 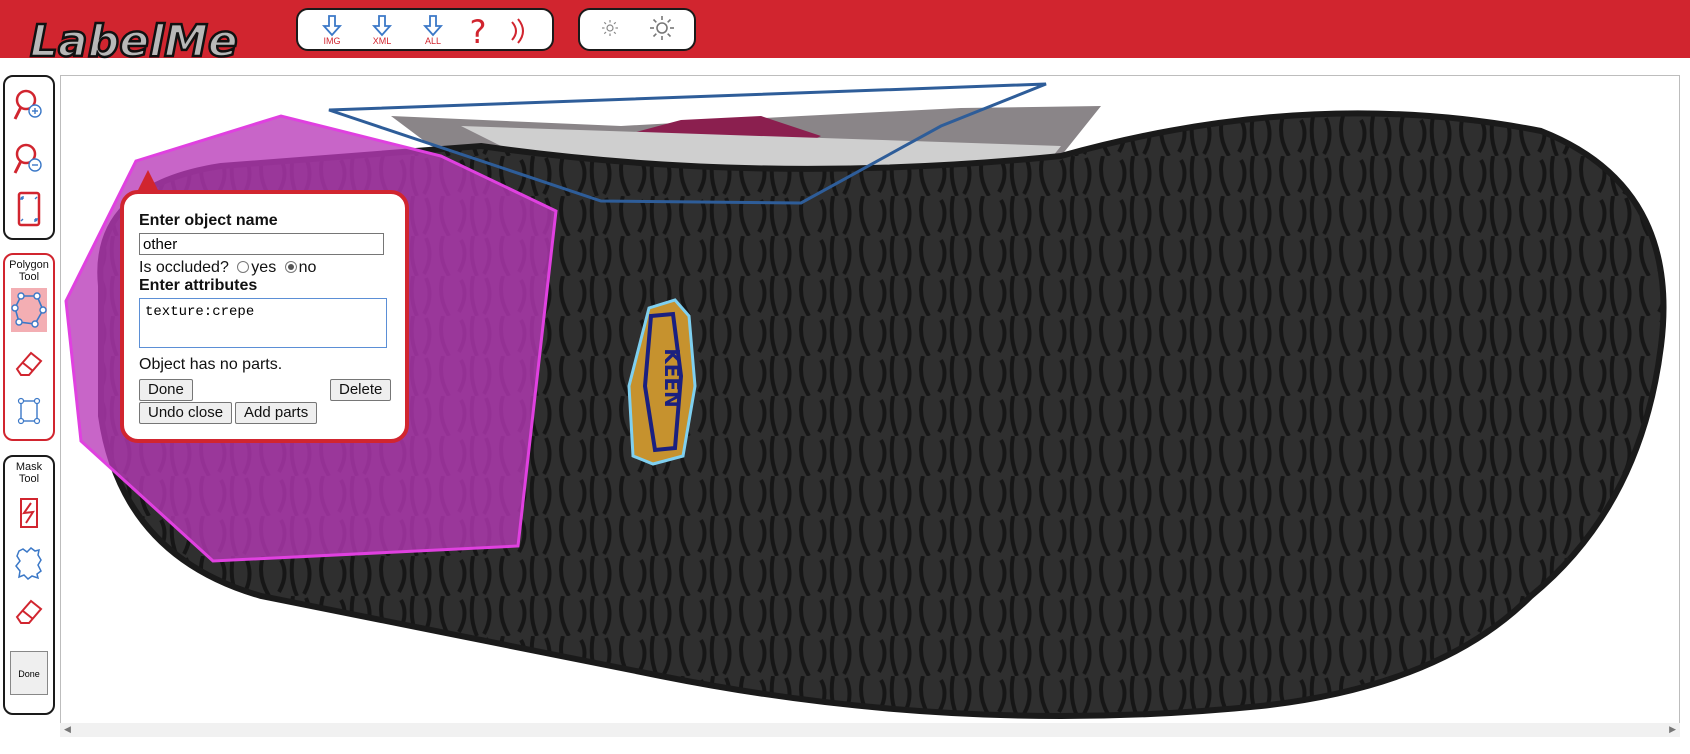 I want to click on zoom-in-icon, so click(x=27, y=104).